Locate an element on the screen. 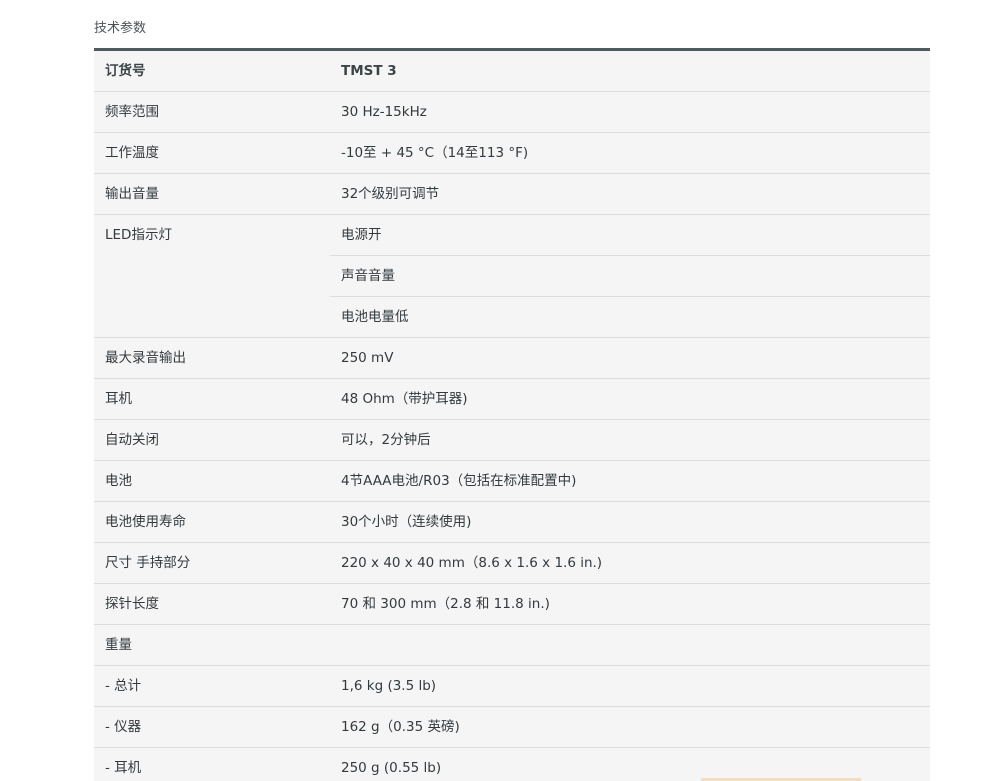 This screenshot has height=781, width=1004. table-row: 输出音量 32个级别可调节 is located at coordinates (512, 194).